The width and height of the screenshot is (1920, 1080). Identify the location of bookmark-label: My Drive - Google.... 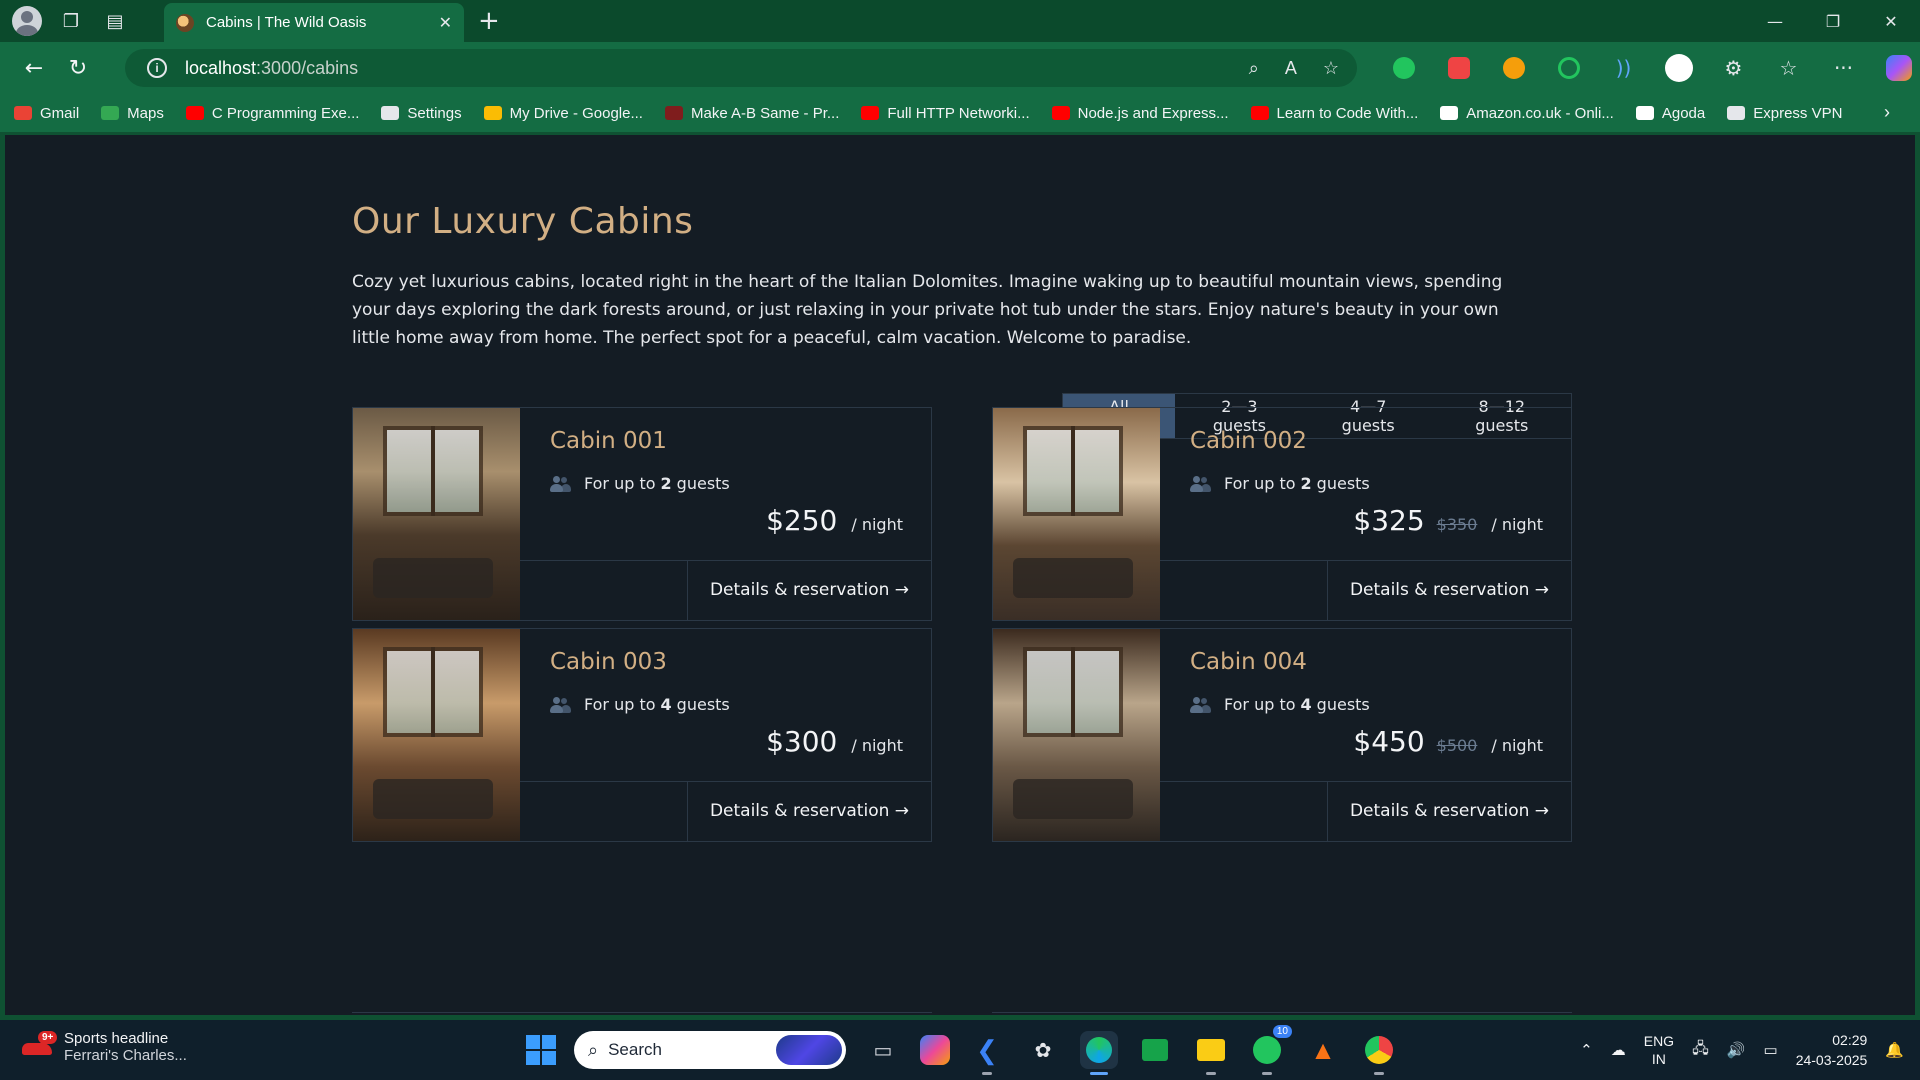
(576, 113).